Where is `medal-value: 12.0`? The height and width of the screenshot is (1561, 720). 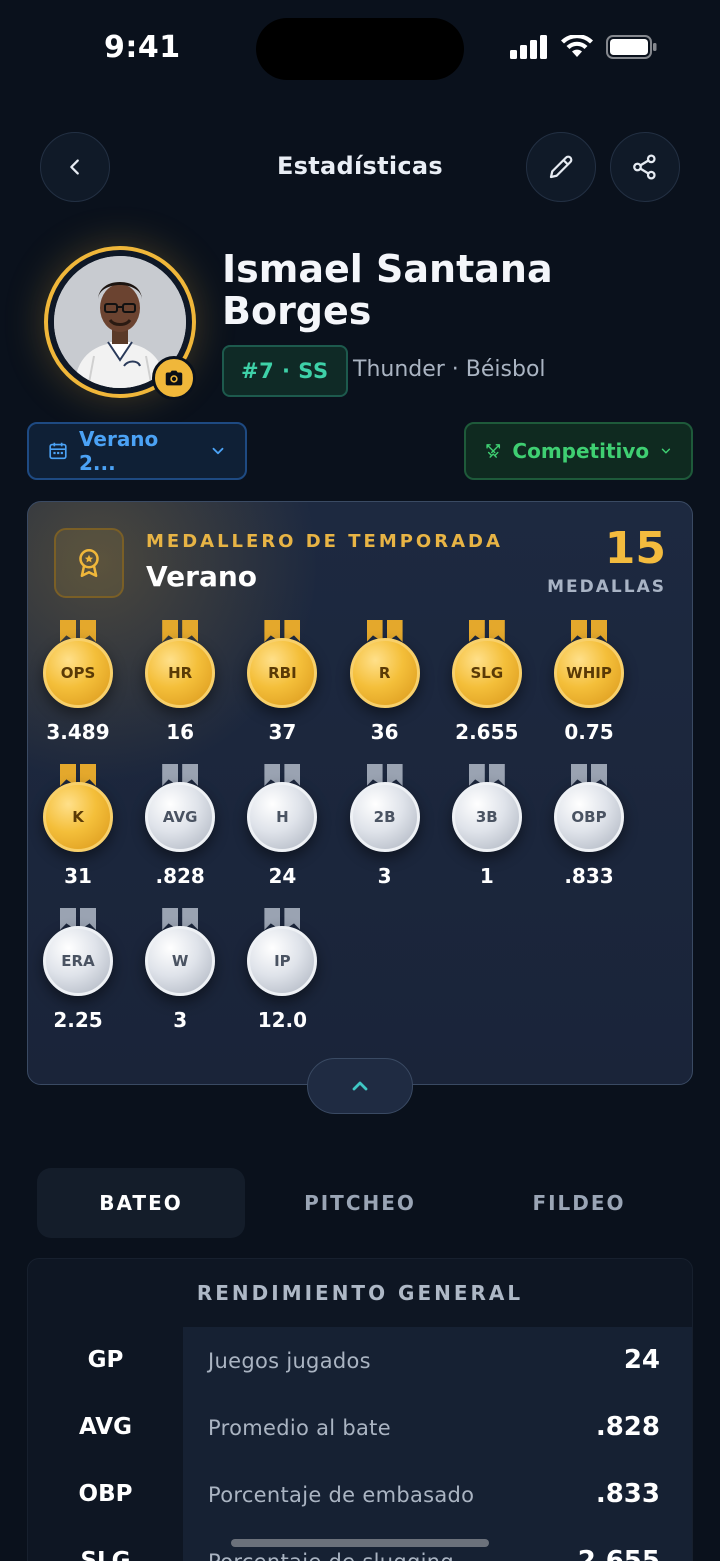 medal-value: 12.0 is located at coordinates (282, 1020).